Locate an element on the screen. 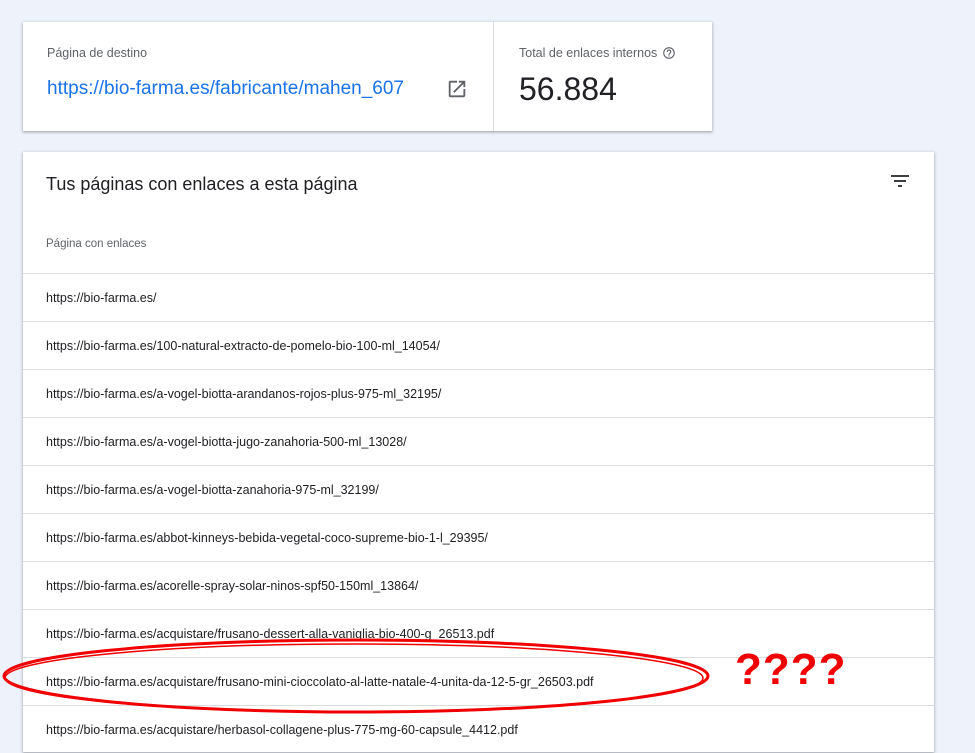  total-links-section: Total de enlaces internos 56.884 is located at coordinates (603, 76).